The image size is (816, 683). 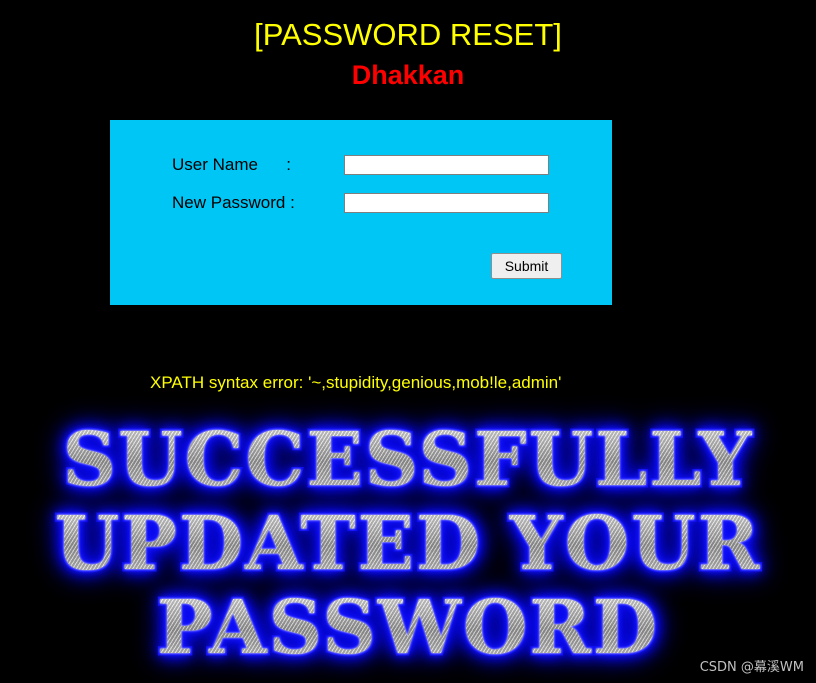 I want to click on username-label: User Name :, so click(x=232, y=164).